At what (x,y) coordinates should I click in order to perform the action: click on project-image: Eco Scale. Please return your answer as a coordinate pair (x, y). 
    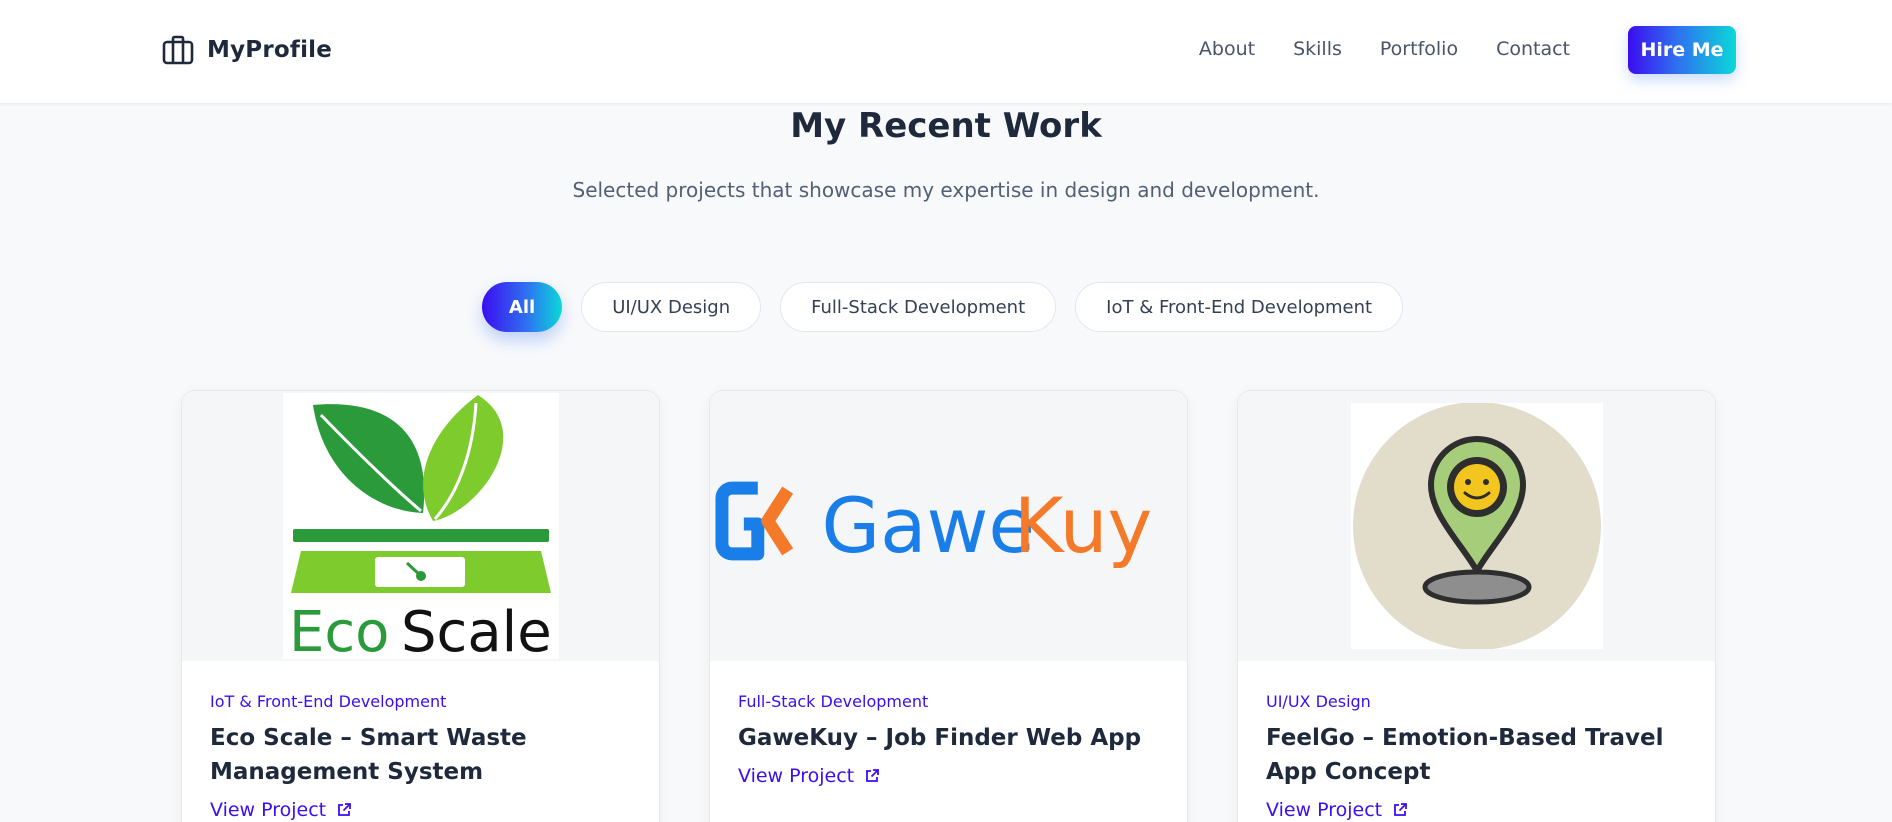
    Looking at the image, I should click on (420, 526).